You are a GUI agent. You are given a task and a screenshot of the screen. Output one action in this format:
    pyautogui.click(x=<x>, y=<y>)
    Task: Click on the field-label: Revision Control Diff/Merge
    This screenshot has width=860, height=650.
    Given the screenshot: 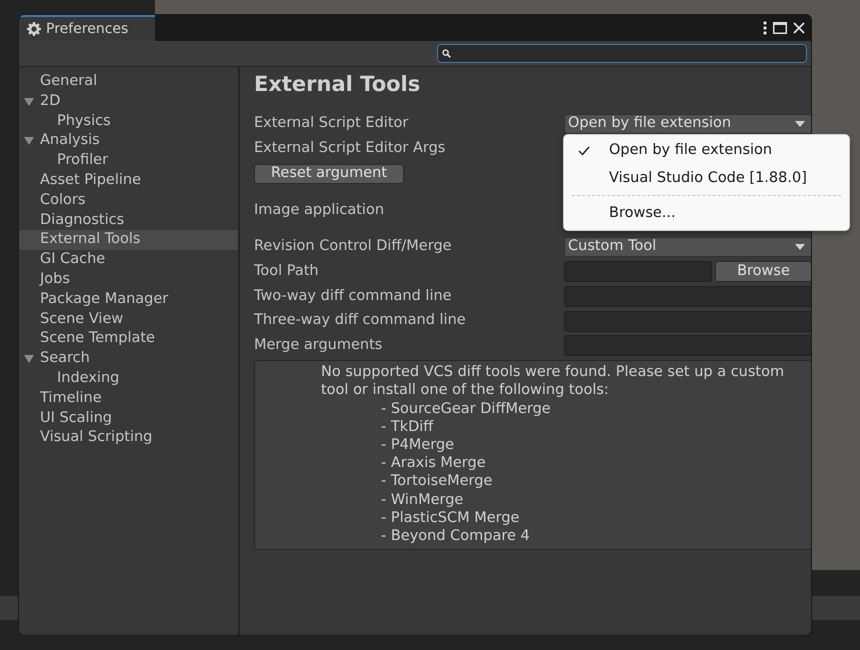 What is the action you would take?
    pyautogui.click(x=353, y=246)
    